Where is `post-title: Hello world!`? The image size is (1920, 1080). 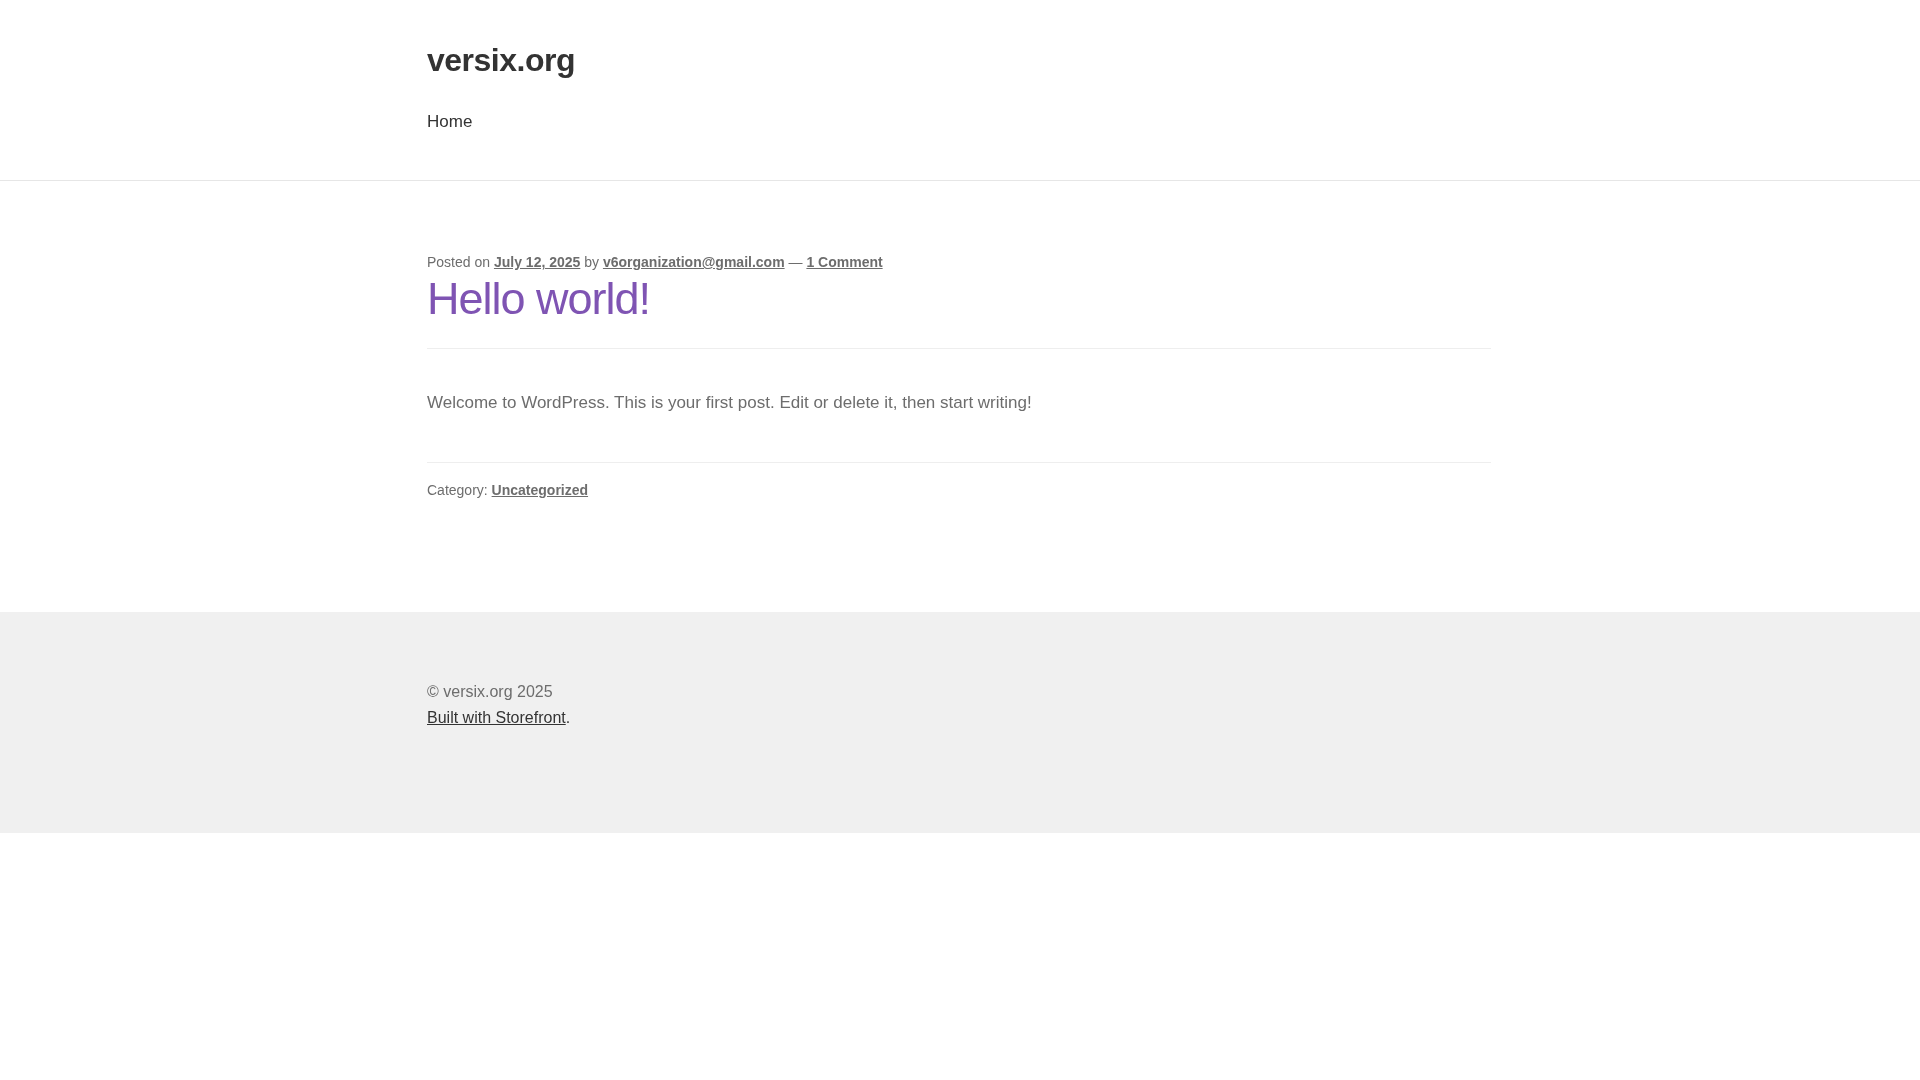
post-title: Hello world! is located at coordinates (539, 299).